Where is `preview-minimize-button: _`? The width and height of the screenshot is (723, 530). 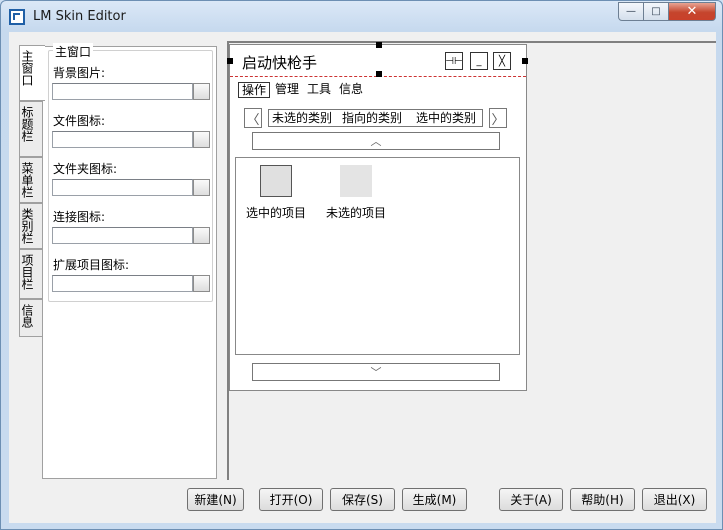 preview-minimize-button: _ is located at coordinates (479, 61).